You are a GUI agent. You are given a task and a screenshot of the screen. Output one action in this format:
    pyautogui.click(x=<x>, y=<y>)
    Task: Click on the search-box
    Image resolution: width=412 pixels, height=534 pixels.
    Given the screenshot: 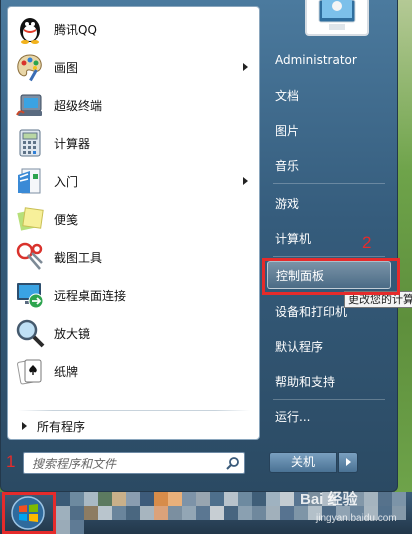 What is the action you would take?
    pyautogui.click(x=134, y=463)
    